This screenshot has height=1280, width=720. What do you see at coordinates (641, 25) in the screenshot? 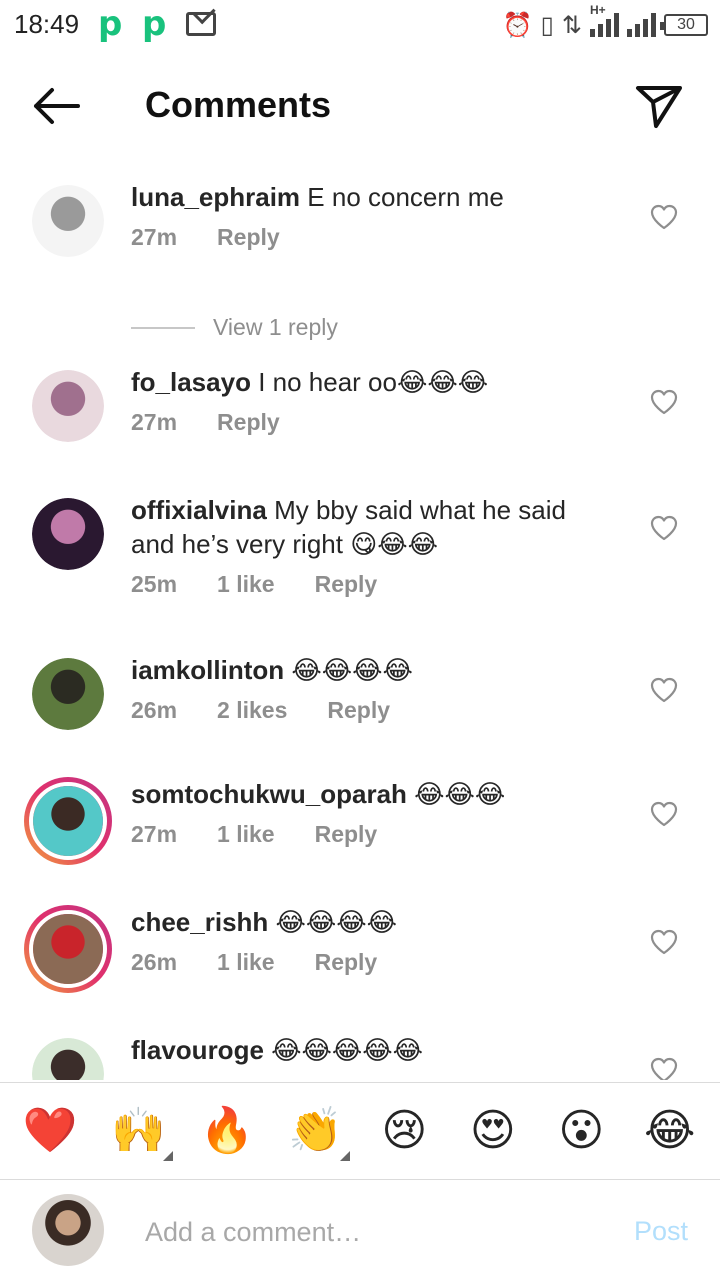
I see `signal-icon` at bounding box center [641, 25].